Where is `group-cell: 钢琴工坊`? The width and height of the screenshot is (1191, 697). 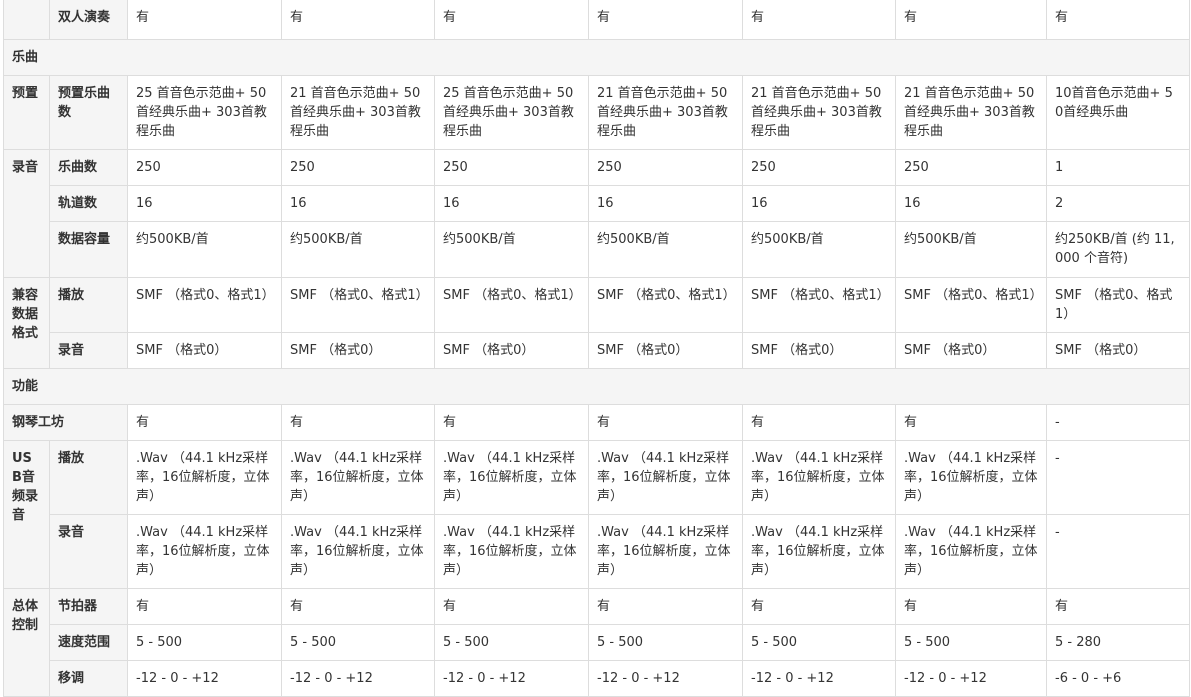
group-cell: 钢琴工坊 is located at coordinates (65, 422).